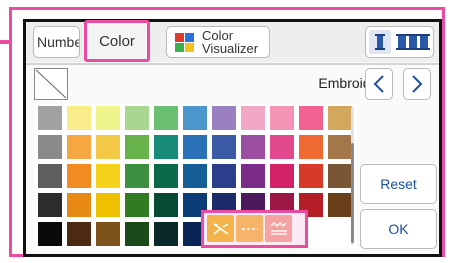 Image resolution: width=457 pixels, height=263 pixels. I want to click on prev-button, so click(379, 84).